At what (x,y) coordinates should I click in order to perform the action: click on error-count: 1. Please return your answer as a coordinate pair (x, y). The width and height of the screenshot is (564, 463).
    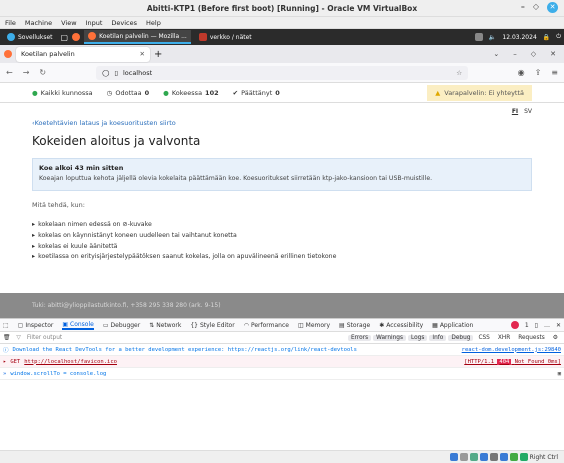
    Looking at the image, I should click on (527, 325).